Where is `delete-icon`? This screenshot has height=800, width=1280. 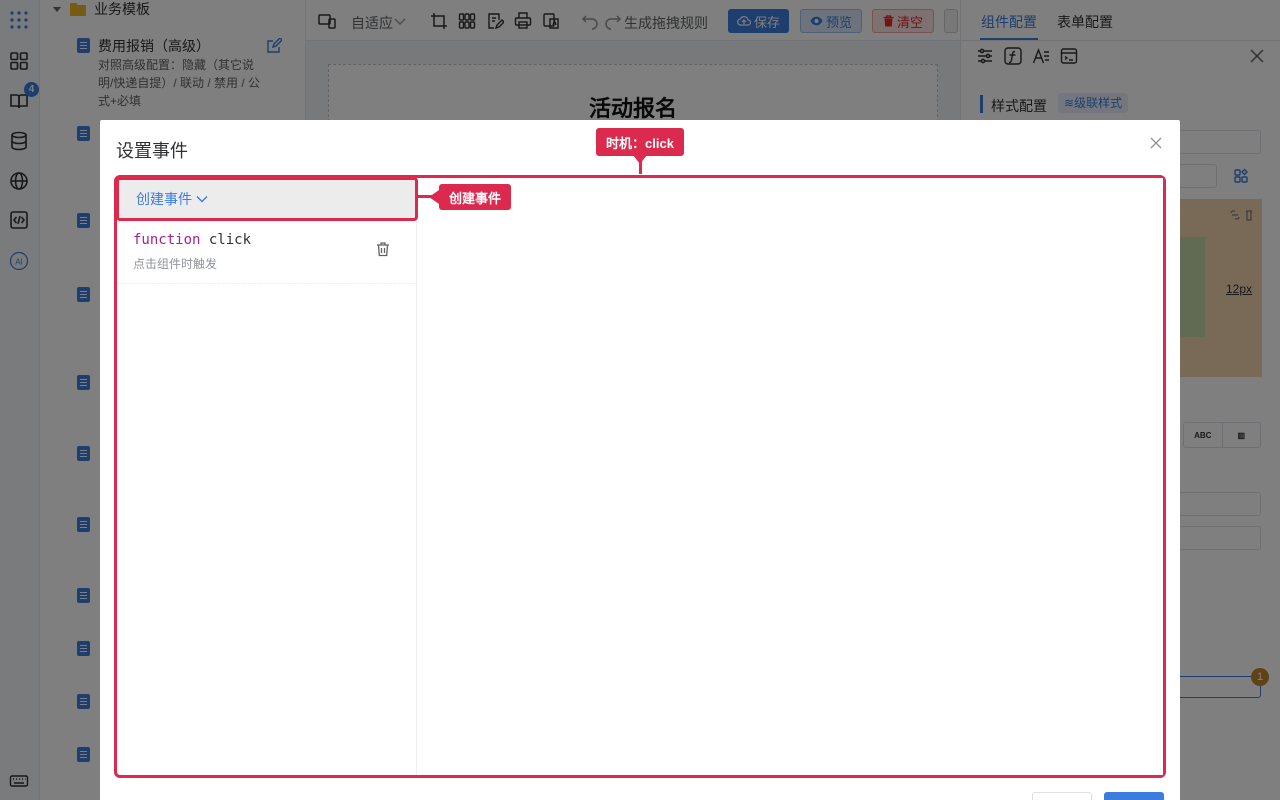 delete-icon is located at coordinates (383, 249).